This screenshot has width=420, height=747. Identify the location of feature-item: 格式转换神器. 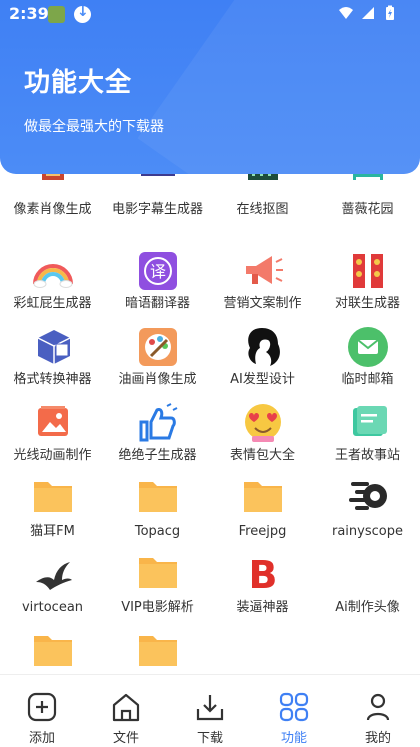
(52, 360).